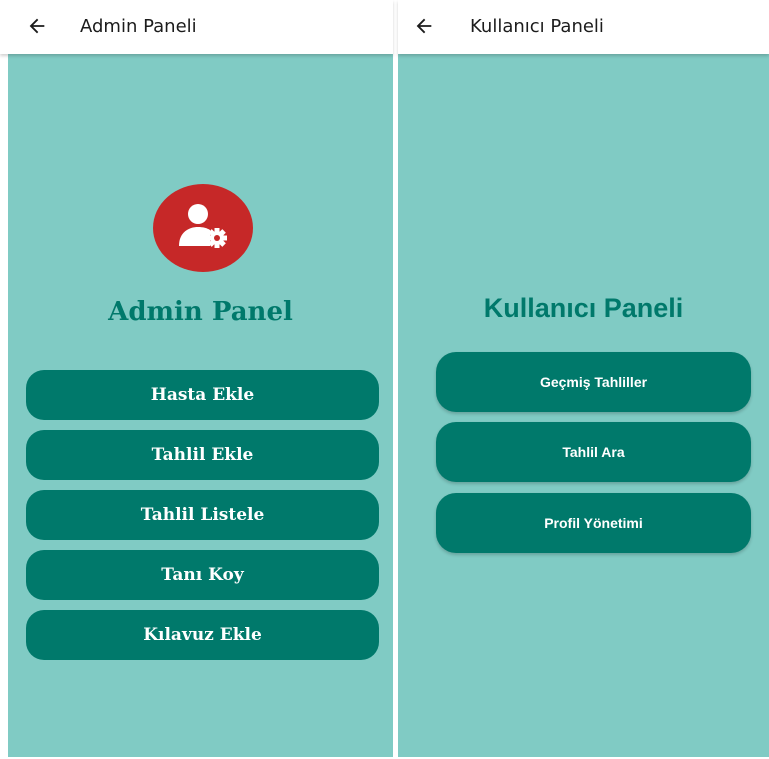 The image size is (769, 759). I want to click on user-app-bar: Kullanıcı Paneli, so click(583, 27).